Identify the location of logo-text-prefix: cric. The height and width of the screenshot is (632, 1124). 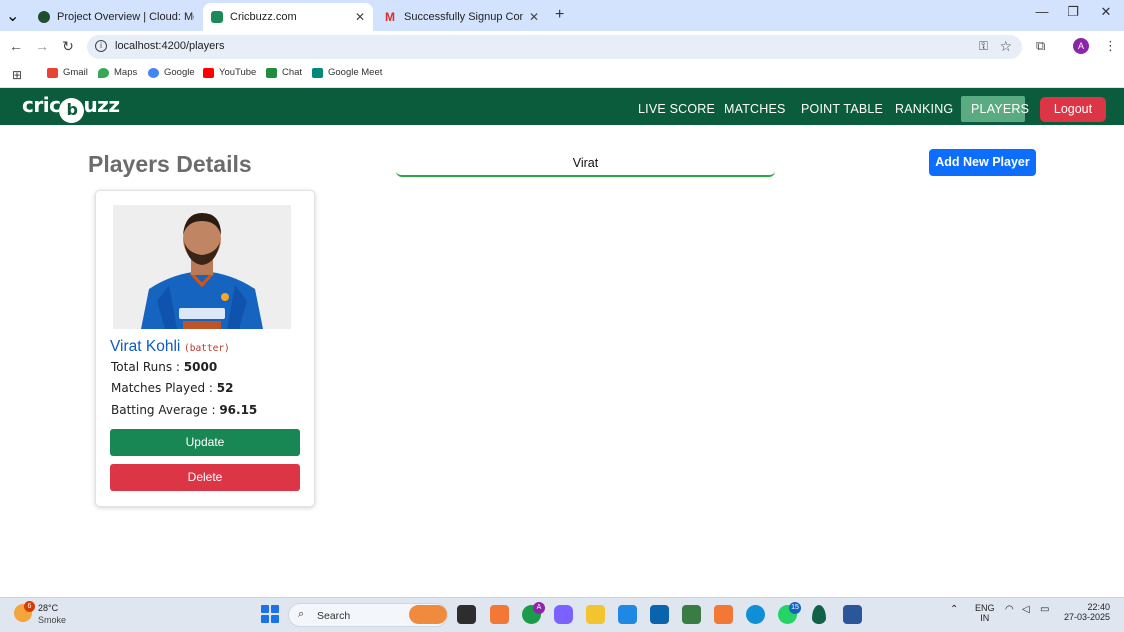
(41, 105).